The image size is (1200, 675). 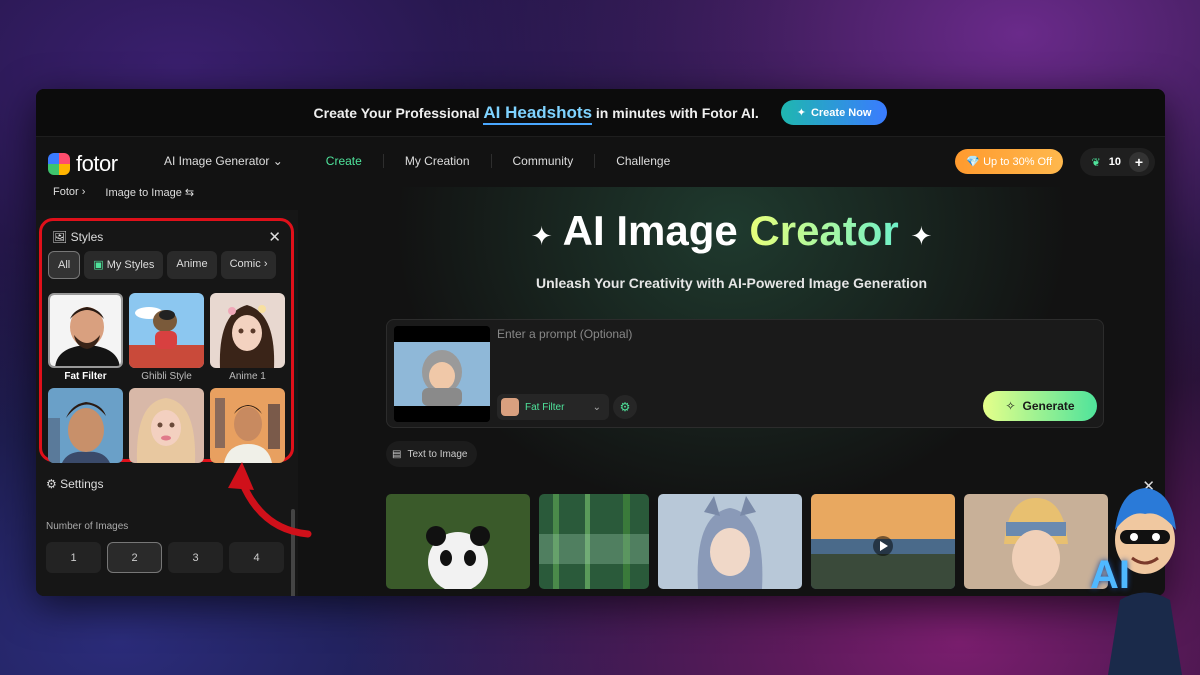 I want to click on style-chips: All ▣ My Styles Anime Comic ›, so click(x=162, y=265).